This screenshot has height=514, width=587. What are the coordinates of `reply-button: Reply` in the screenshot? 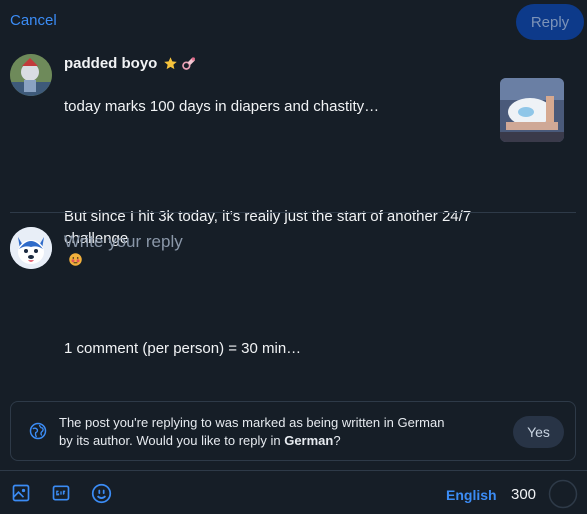 It's located at (550, 22).